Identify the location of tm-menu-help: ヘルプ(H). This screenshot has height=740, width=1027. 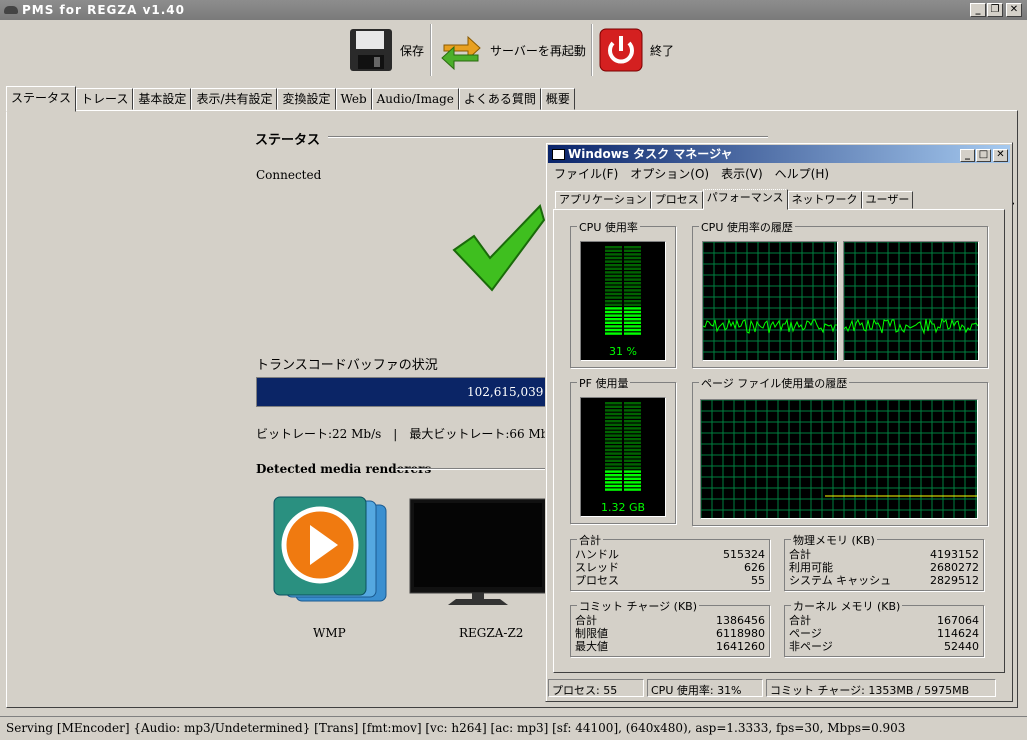
(802, 173).